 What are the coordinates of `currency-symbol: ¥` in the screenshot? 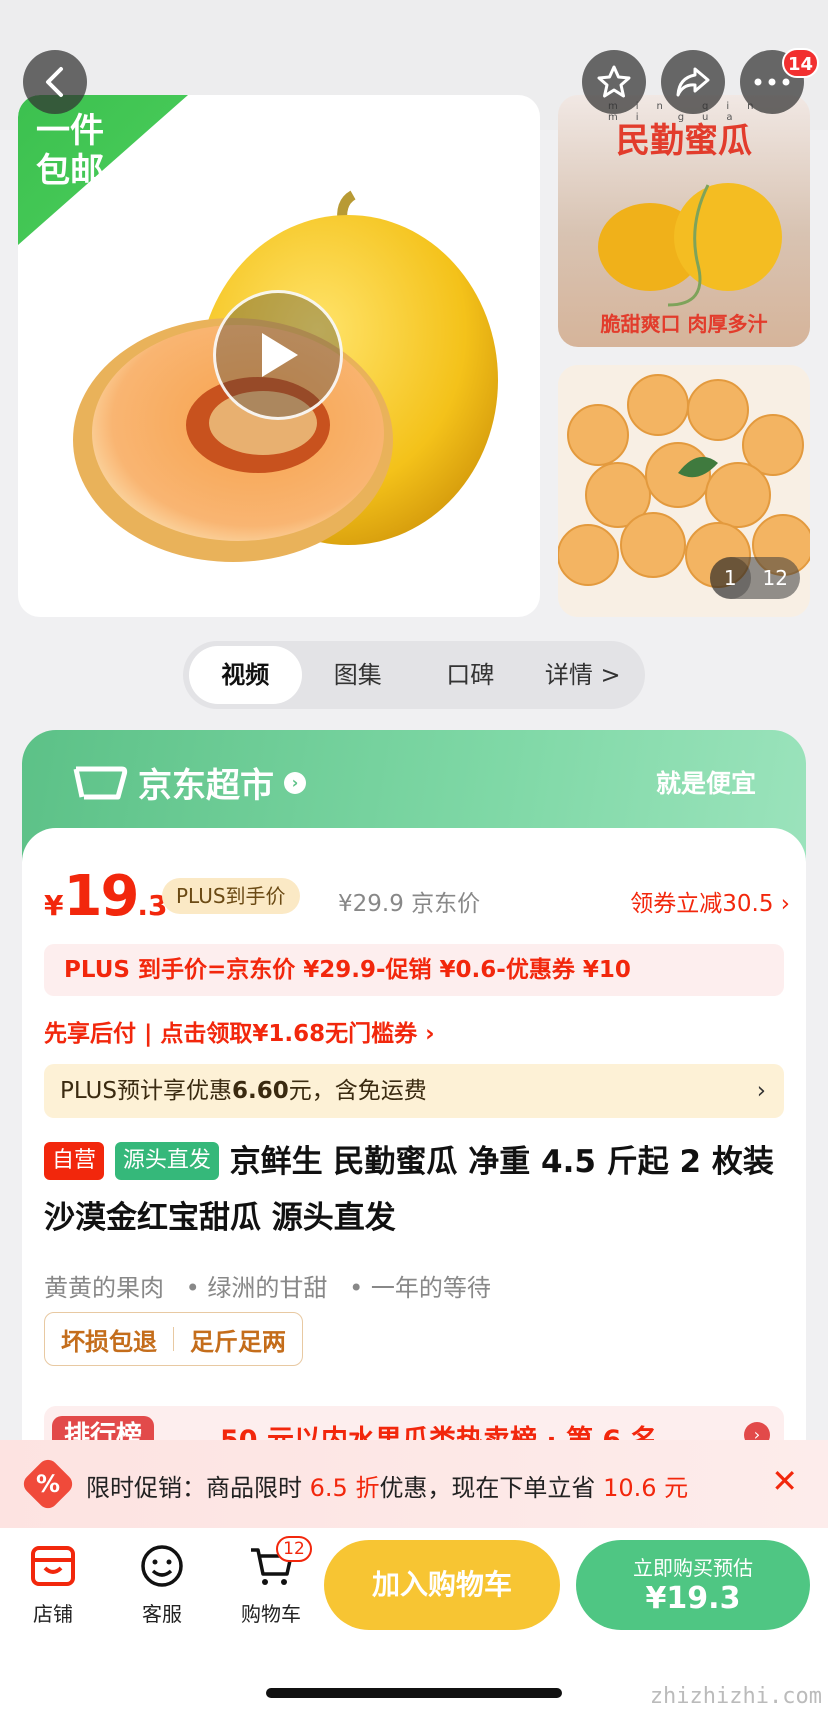 It's located at (54, 905).